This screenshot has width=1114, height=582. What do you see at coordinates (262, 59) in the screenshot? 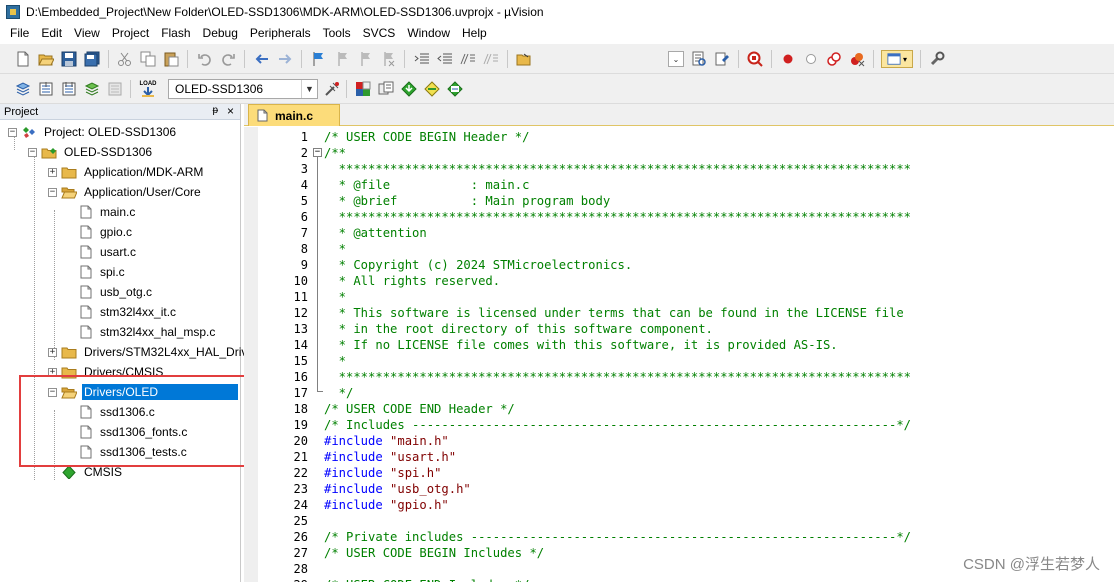
I see `navigate-back-icon` at bounding box center [262, 59].